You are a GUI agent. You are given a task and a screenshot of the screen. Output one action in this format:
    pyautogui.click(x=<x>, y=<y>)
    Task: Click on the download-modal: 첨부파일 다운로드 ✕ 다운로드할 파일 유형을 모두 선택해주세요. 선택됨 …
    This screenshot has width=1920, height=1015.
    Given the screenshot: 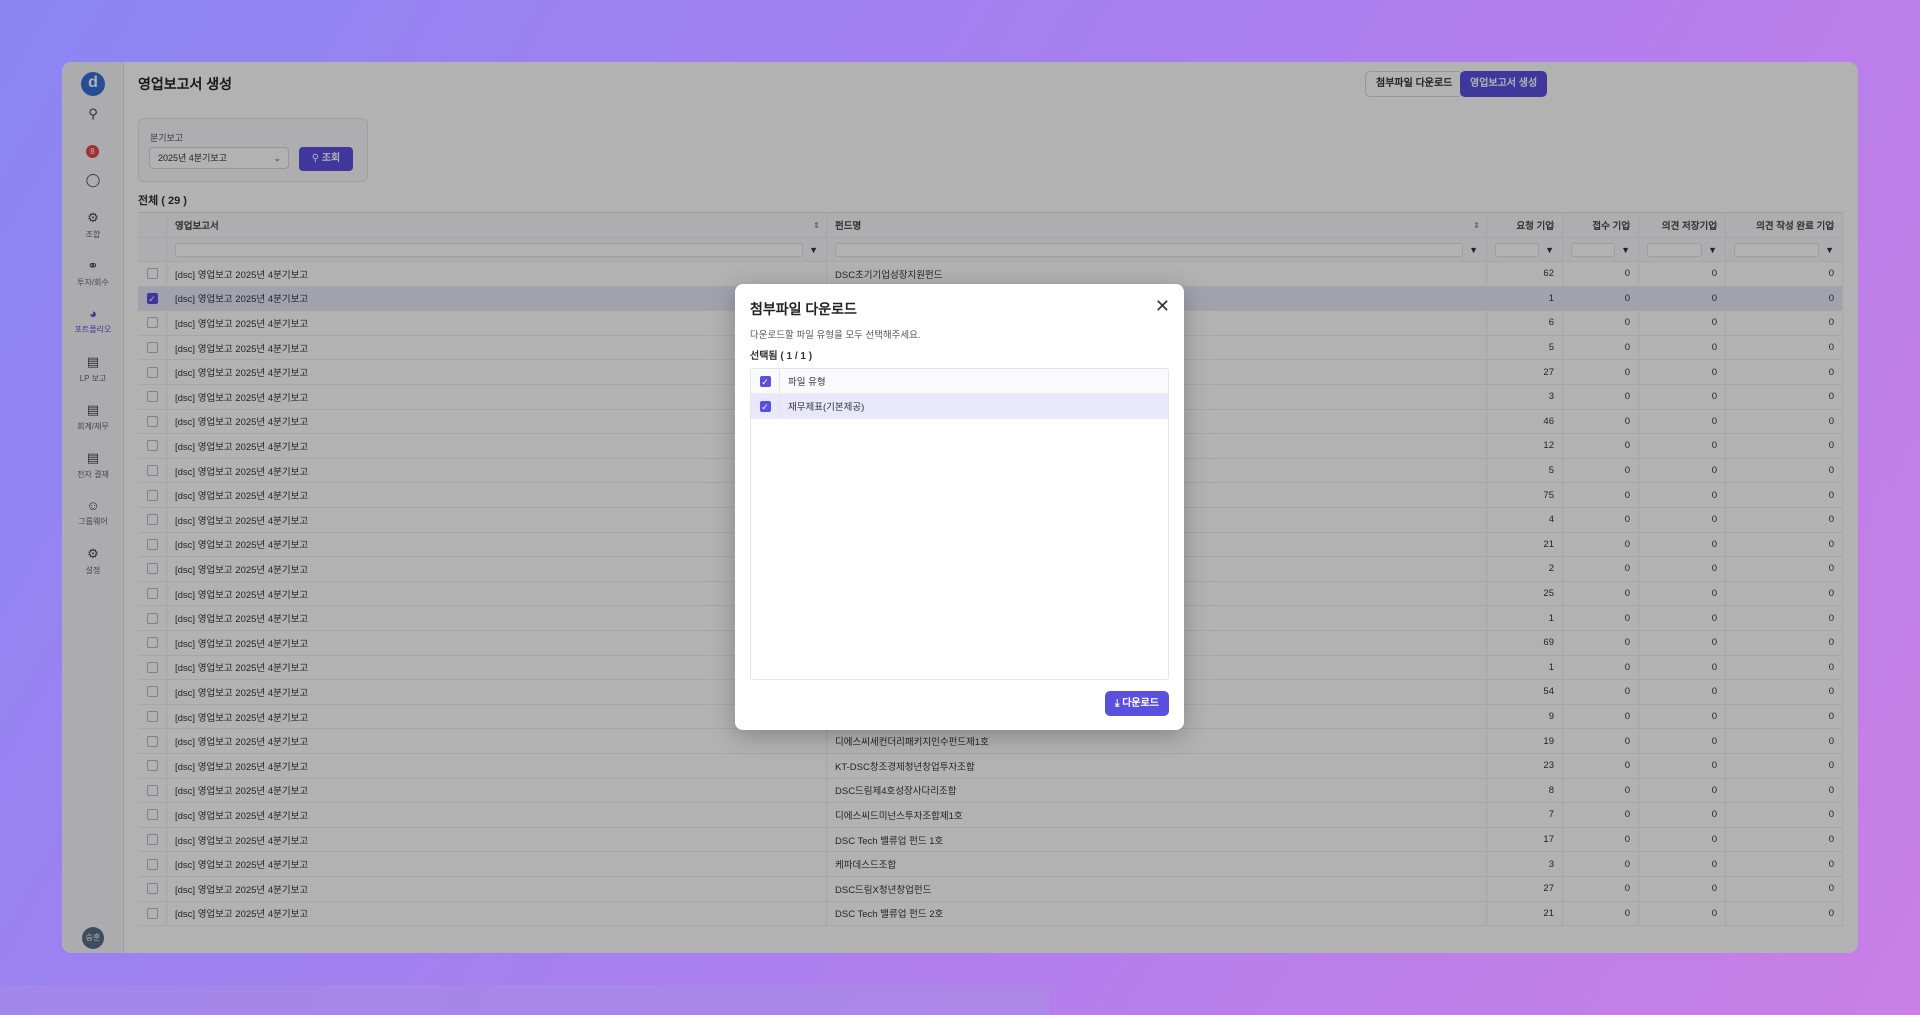 What is the action you would take?
    pyautogui.click(x=959, y=507)
    